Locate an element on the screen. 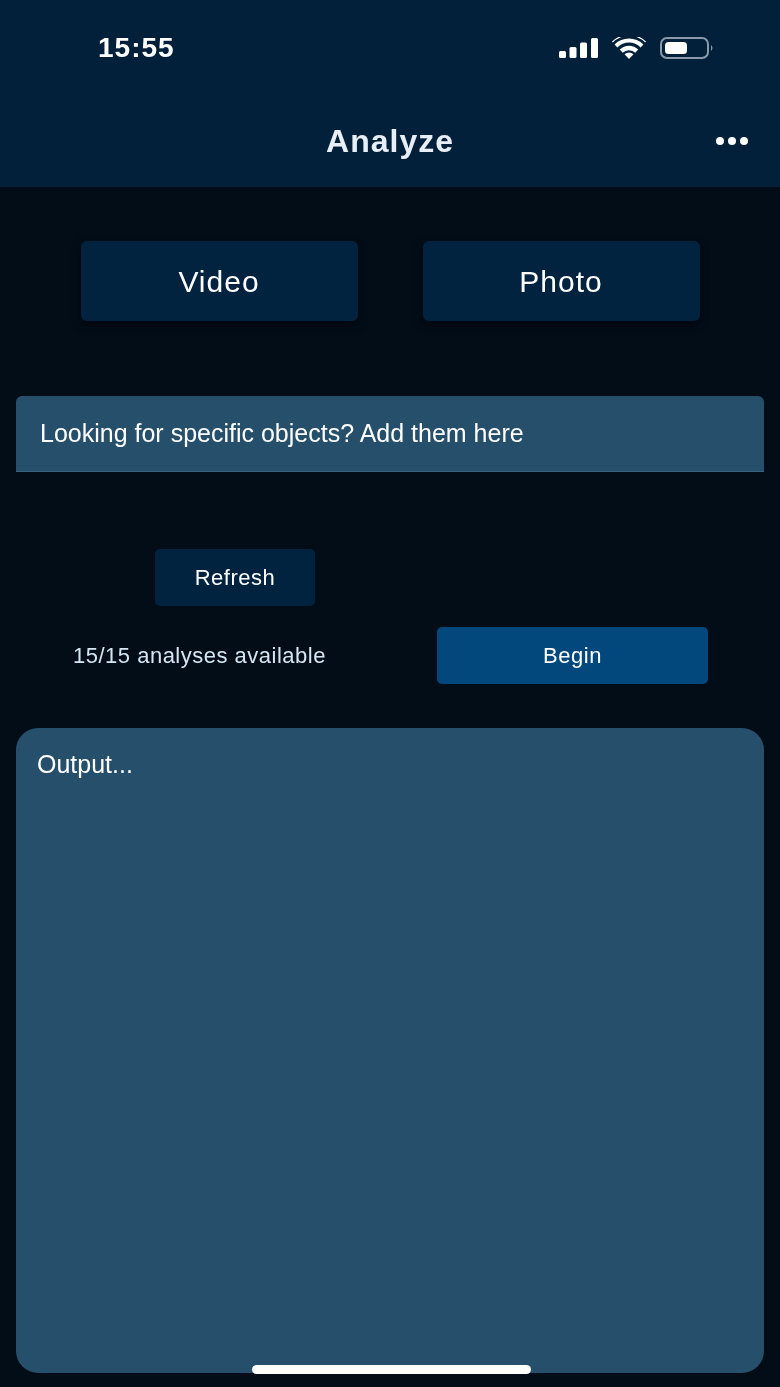  begin-button: Begin is located at coordinates (572, 655).